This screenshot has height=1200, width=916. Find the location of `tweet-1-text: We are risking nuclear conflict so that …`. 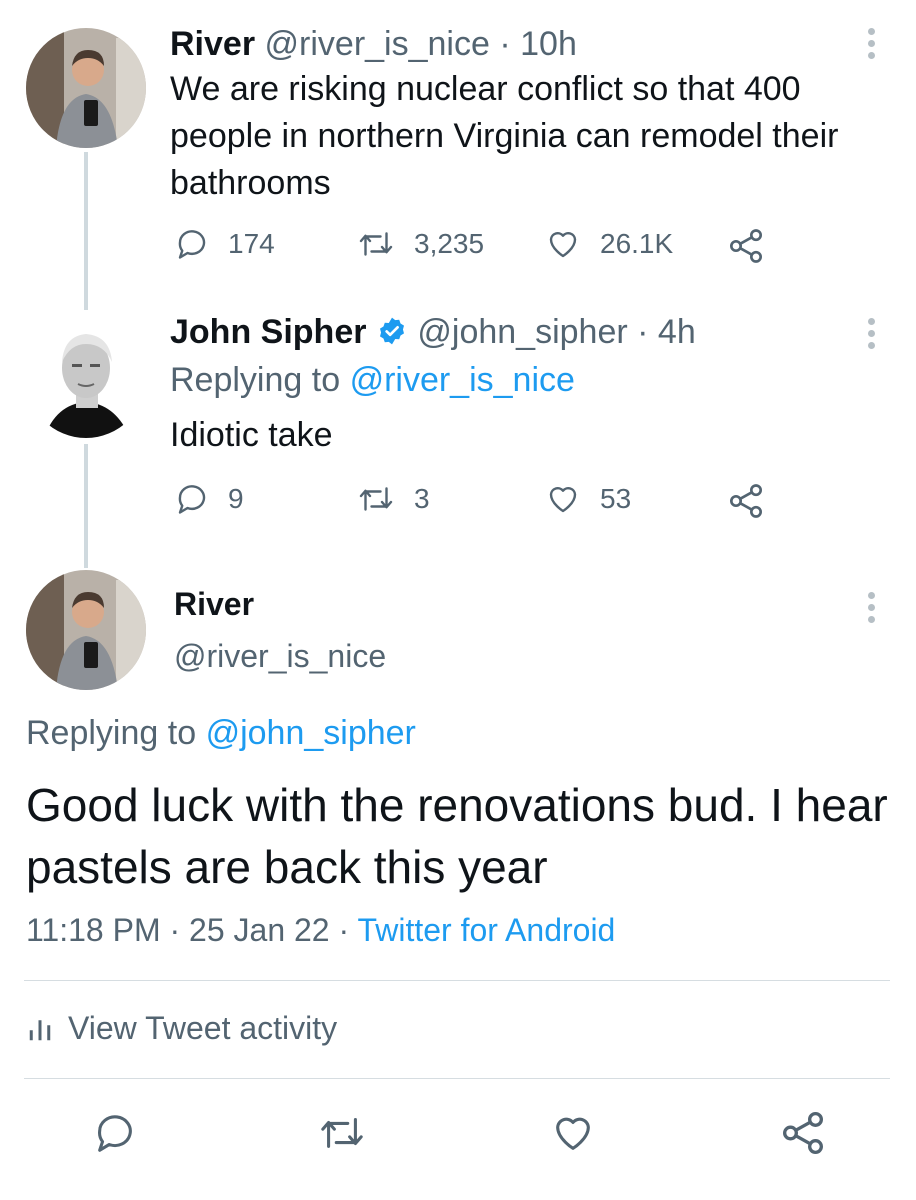

tweet-1-text: We are risking nuclear conflict so that … is located at coordinates (504, 136).